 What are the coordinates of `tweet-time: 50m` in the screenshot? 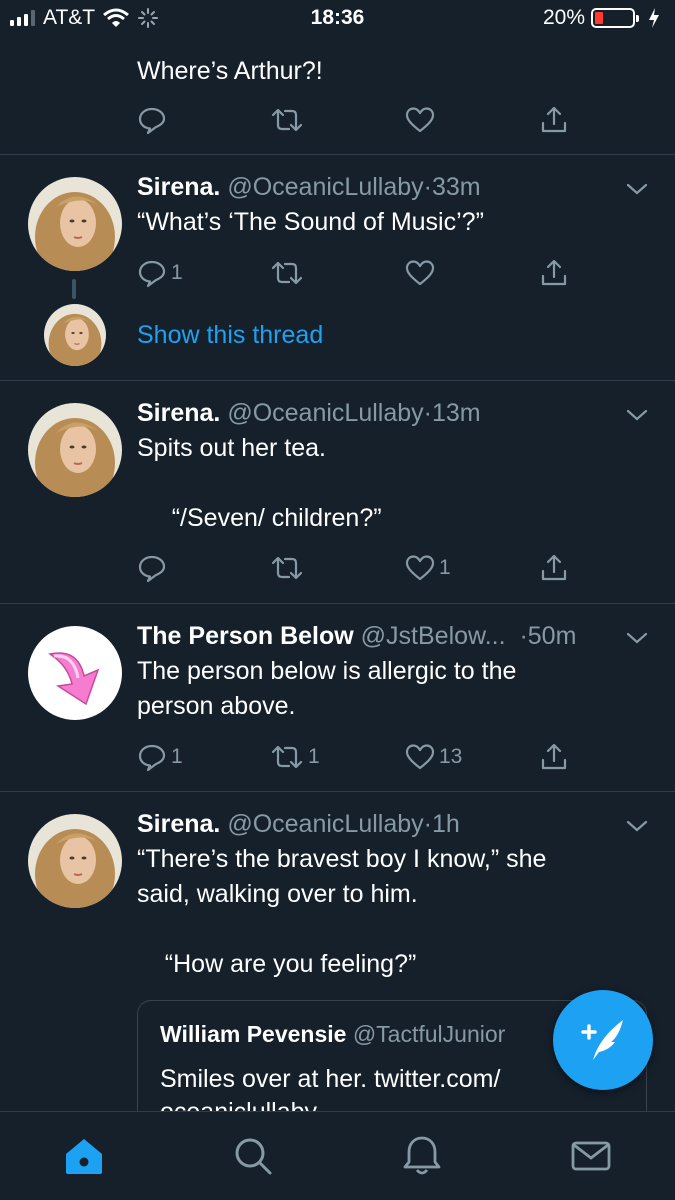 It's located at (552, 636).